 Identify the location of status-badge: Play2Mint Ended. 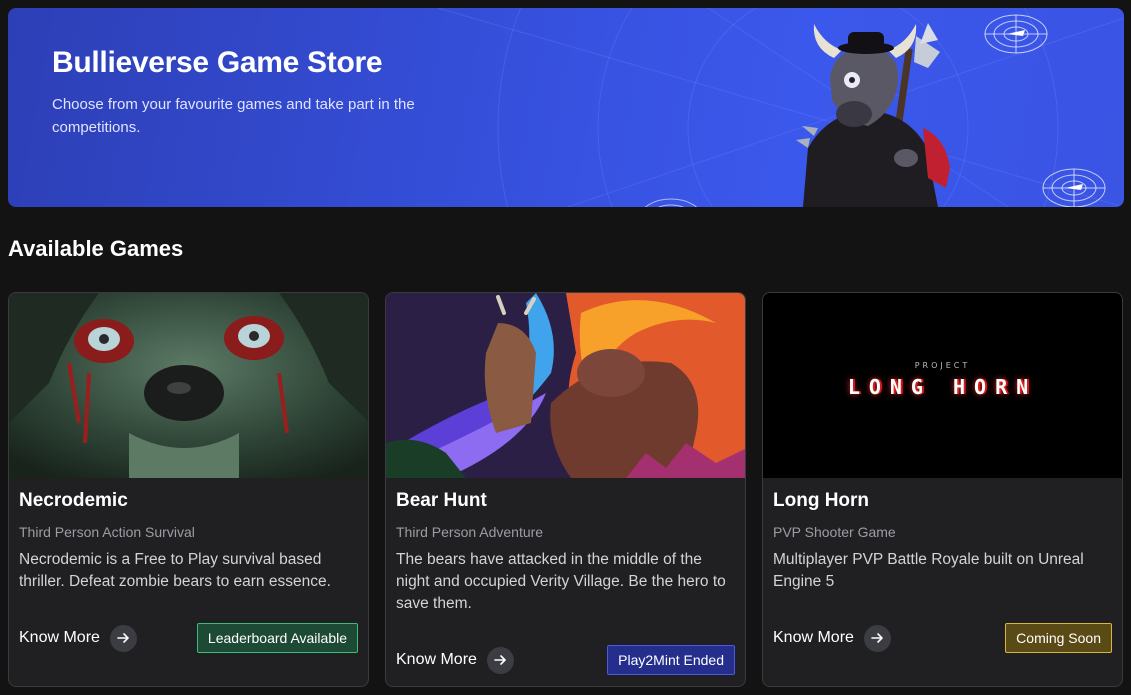
(671, 660).